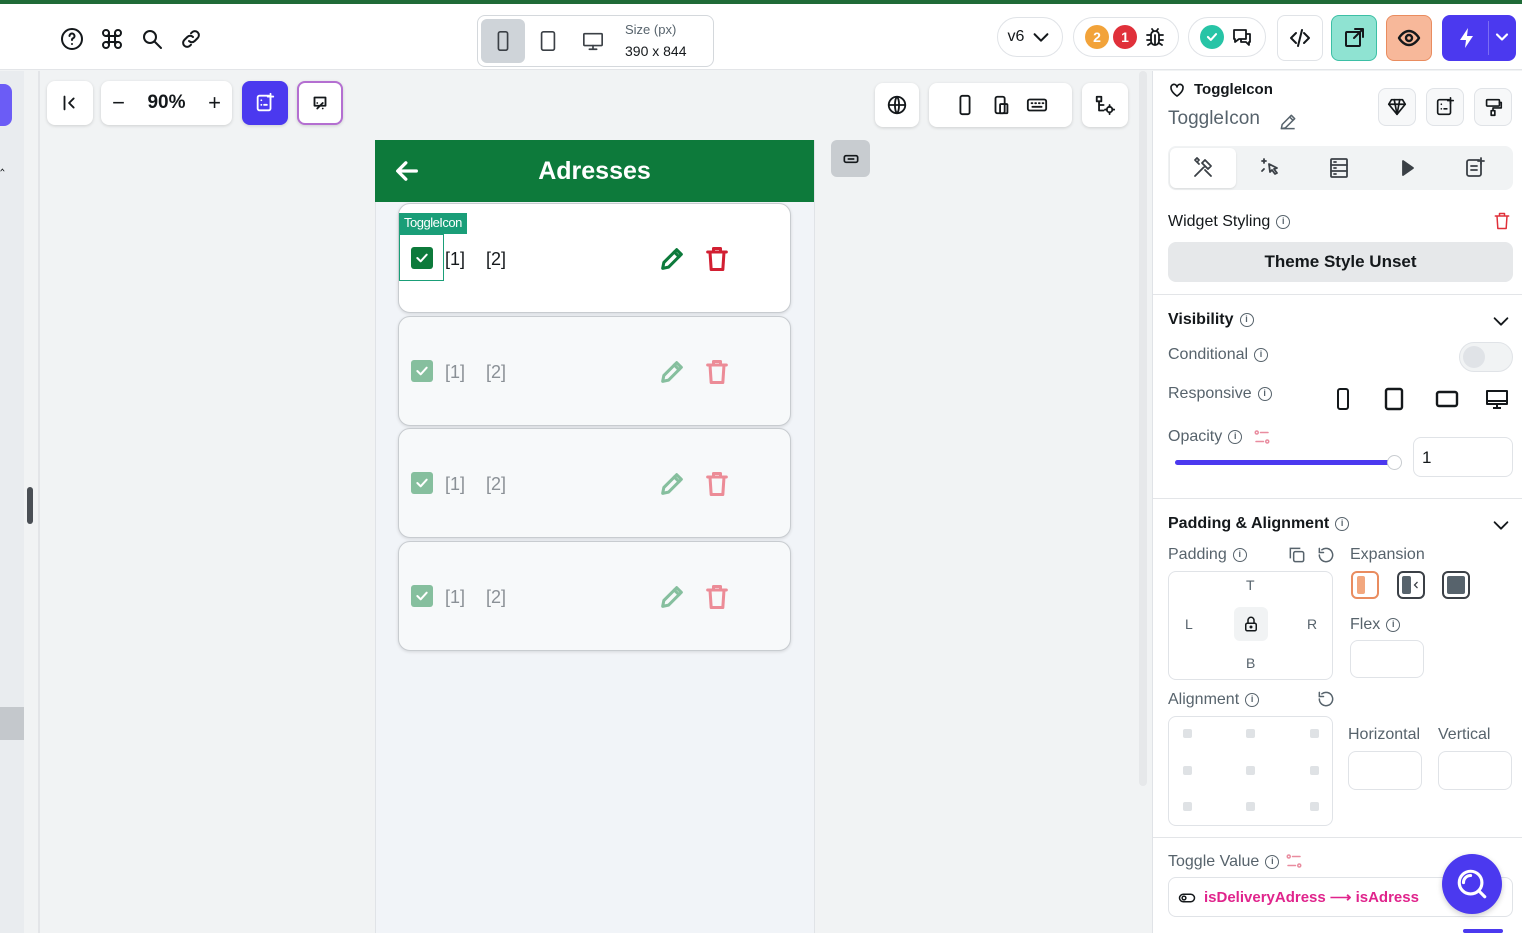  What do you see at coordinates (119, 103) in the screenshot?
I see `zoom-out-button: −` at bounding box center [119, 103].